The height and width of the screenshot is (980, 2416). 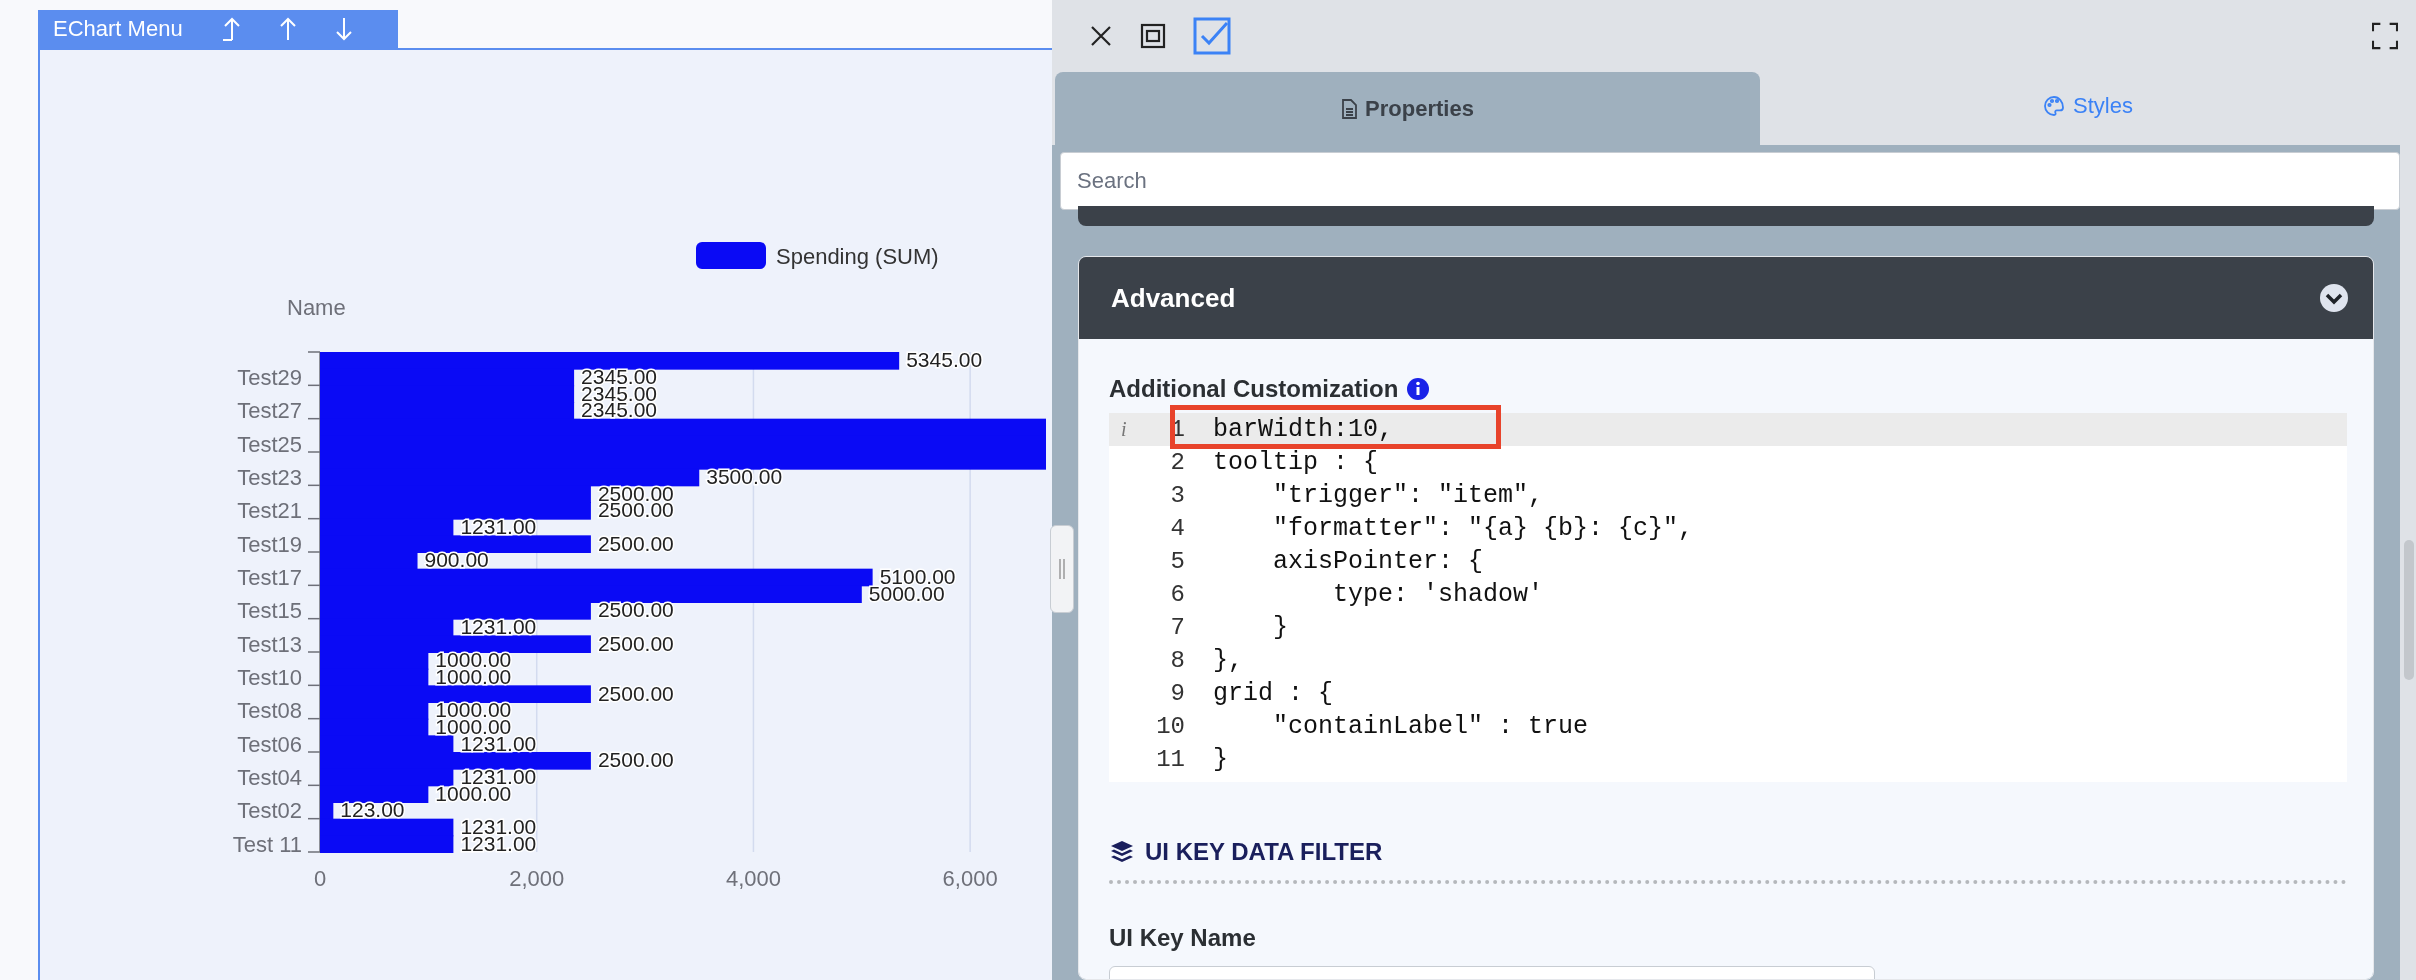 I want to click on document-icon, so click(x=1349, y=108).